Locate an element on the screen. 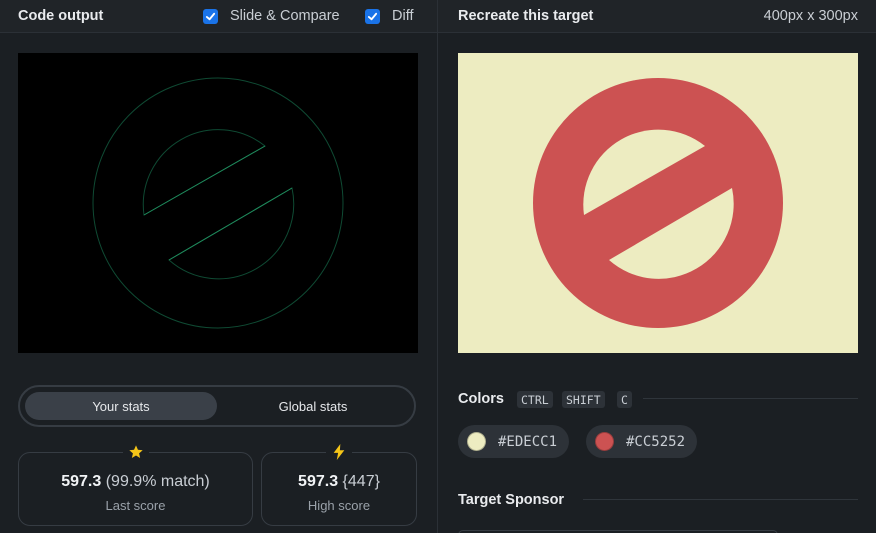 Image resolution: width=876 pixels, height=533 pixels. tab-your-stats: Your stats is located at coordinates (121, 406).